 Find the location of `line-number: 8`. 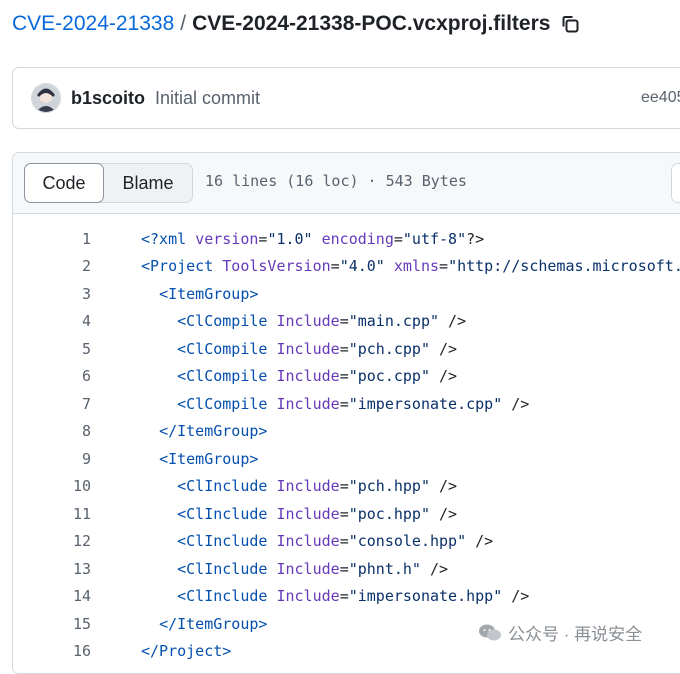

line-number: 8 is located at coordinates (52, 431).